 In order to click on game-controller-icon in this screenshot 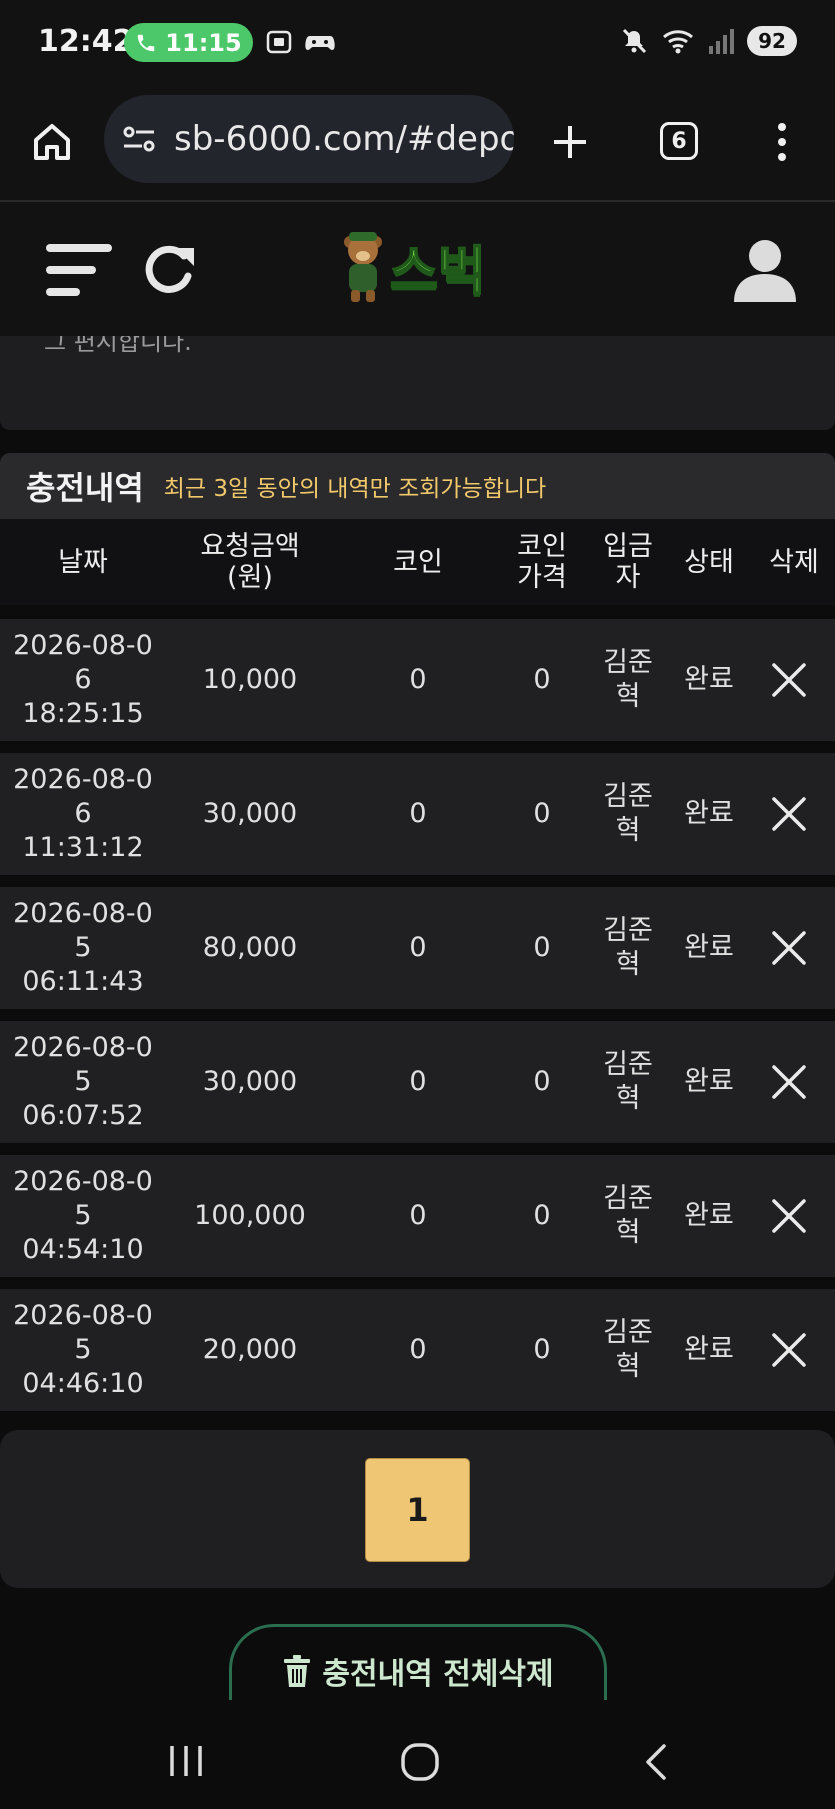, I will do `click(320, 43)`.